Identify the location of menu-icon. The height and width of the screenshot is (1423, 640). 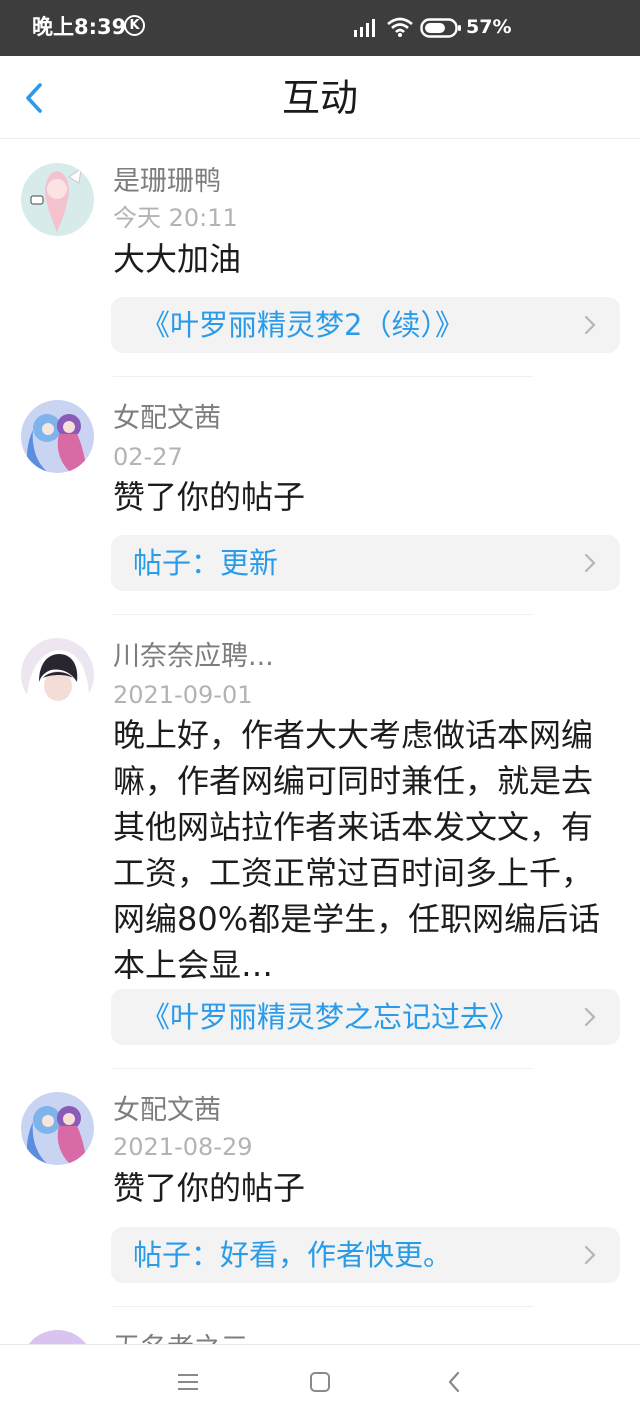
(188, 1382).